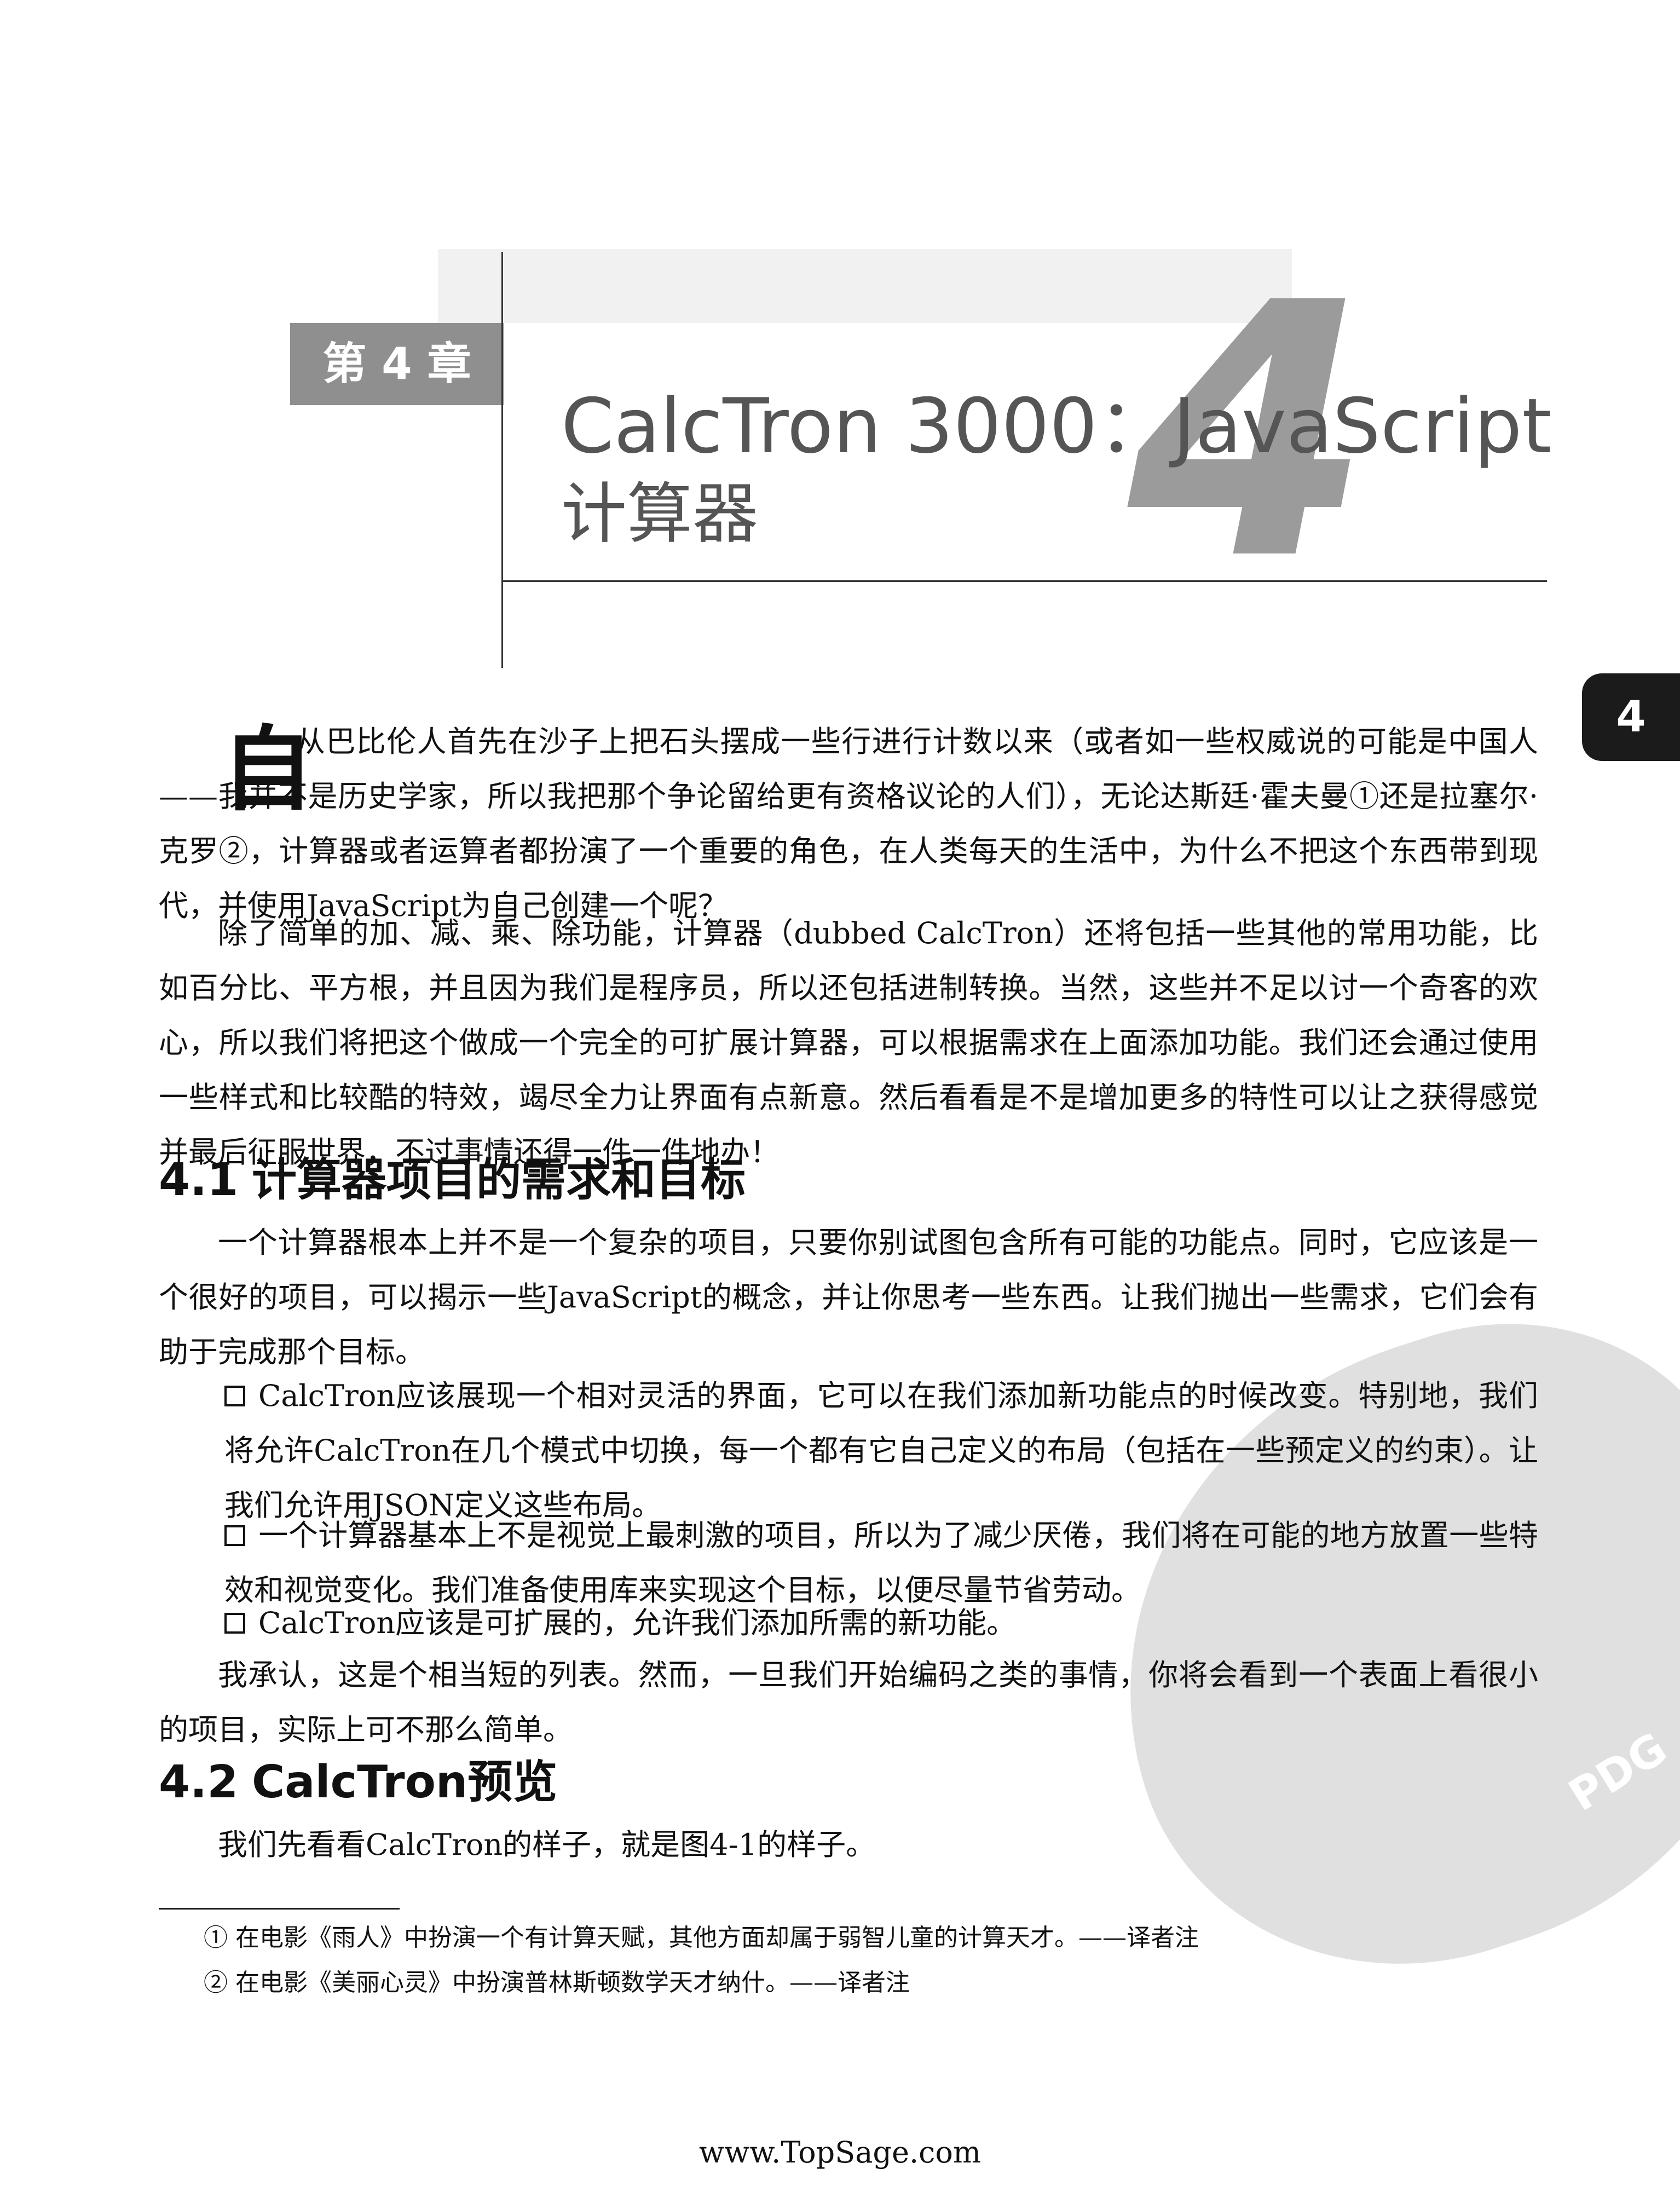  I want to click on section-title: CalcTron预览, so click(405, 1782).